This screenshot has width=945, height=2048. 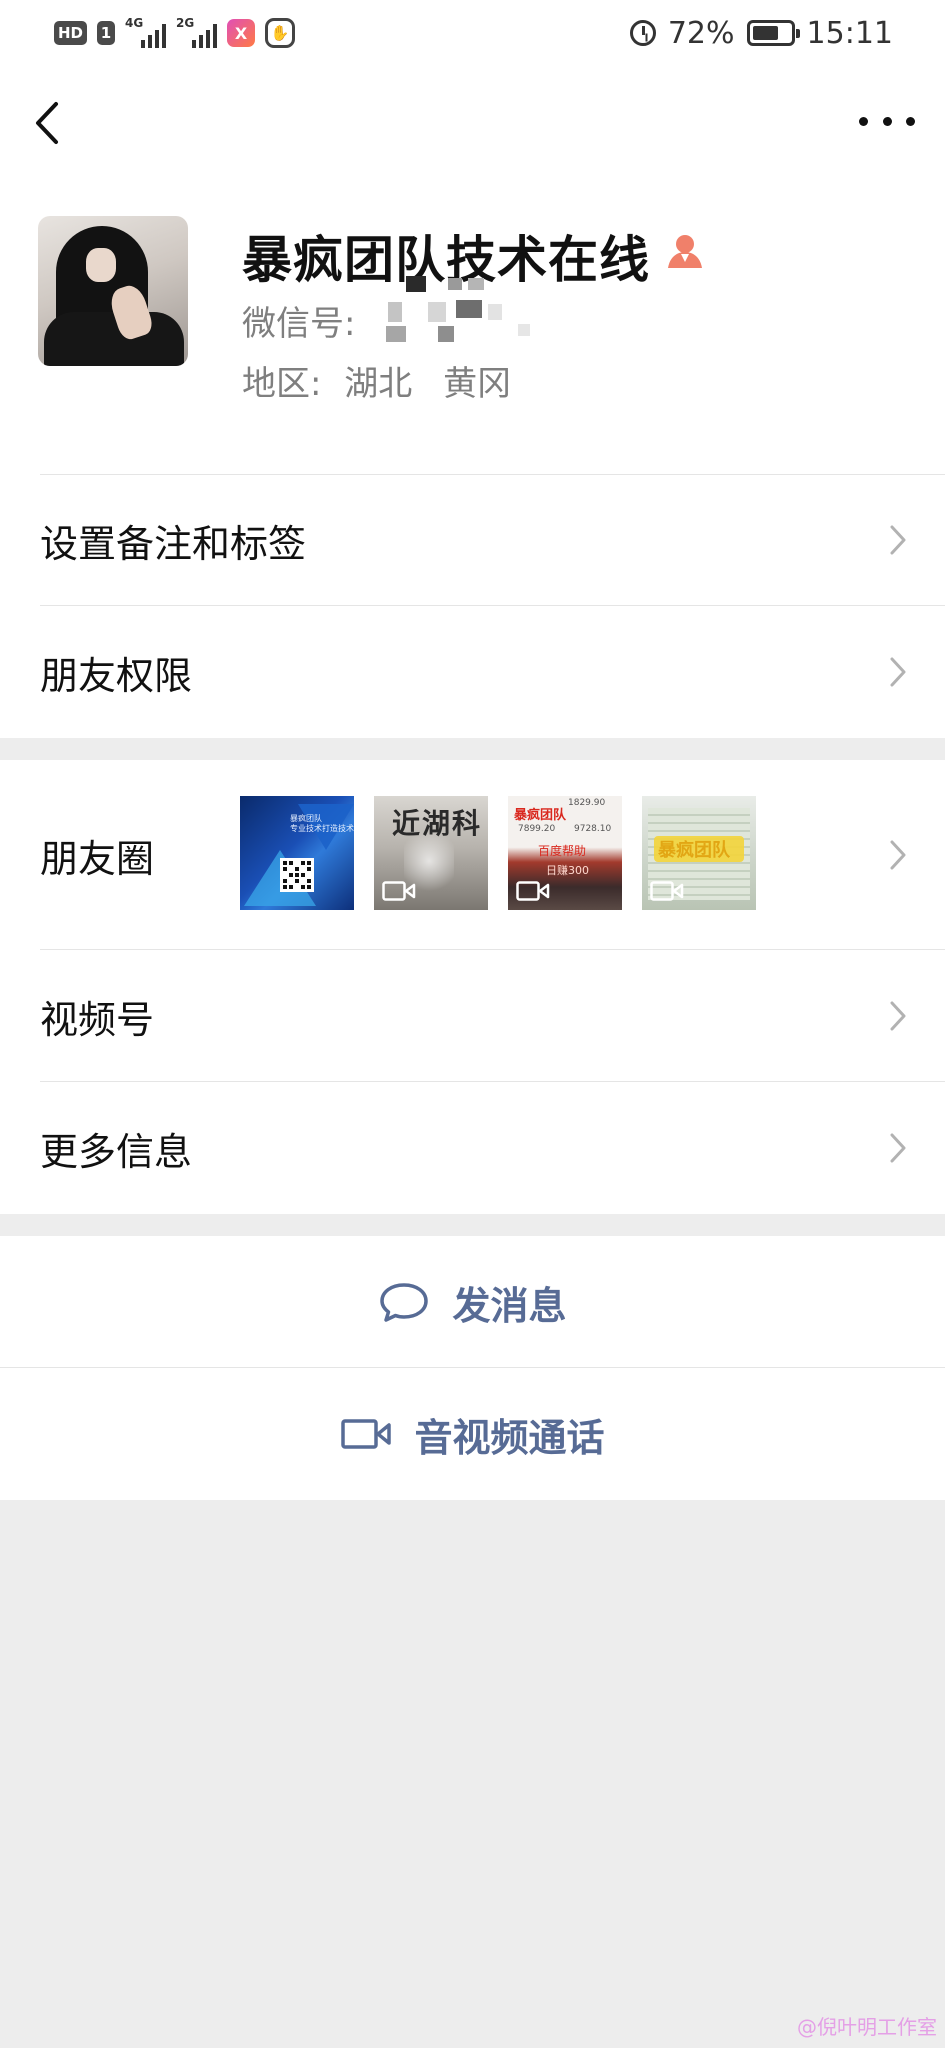 I want to click on thumbnail-text: 百度帮助, so click(x=562, y=851).